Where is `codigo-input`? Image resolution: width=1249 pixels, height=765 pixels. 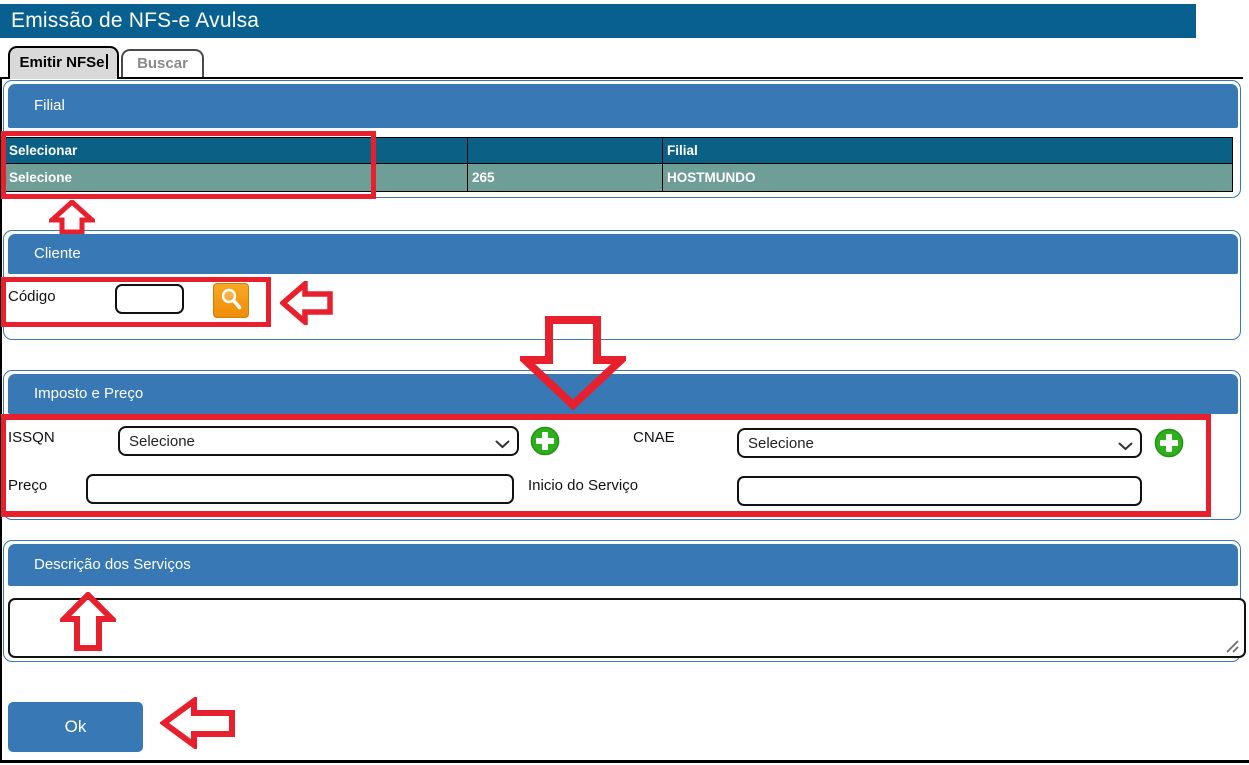
codigo-input is located at coordinates (149, 299).